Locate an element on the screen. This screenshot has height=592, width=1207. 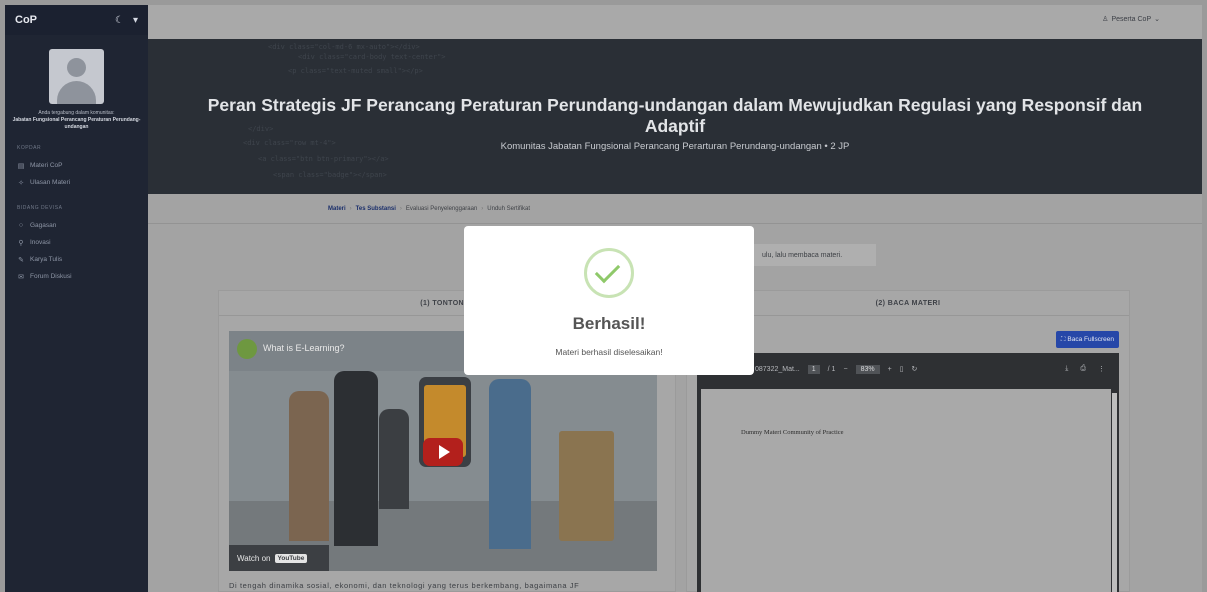
pdf-page-total: / 1 is located at coordinates (831, 369).